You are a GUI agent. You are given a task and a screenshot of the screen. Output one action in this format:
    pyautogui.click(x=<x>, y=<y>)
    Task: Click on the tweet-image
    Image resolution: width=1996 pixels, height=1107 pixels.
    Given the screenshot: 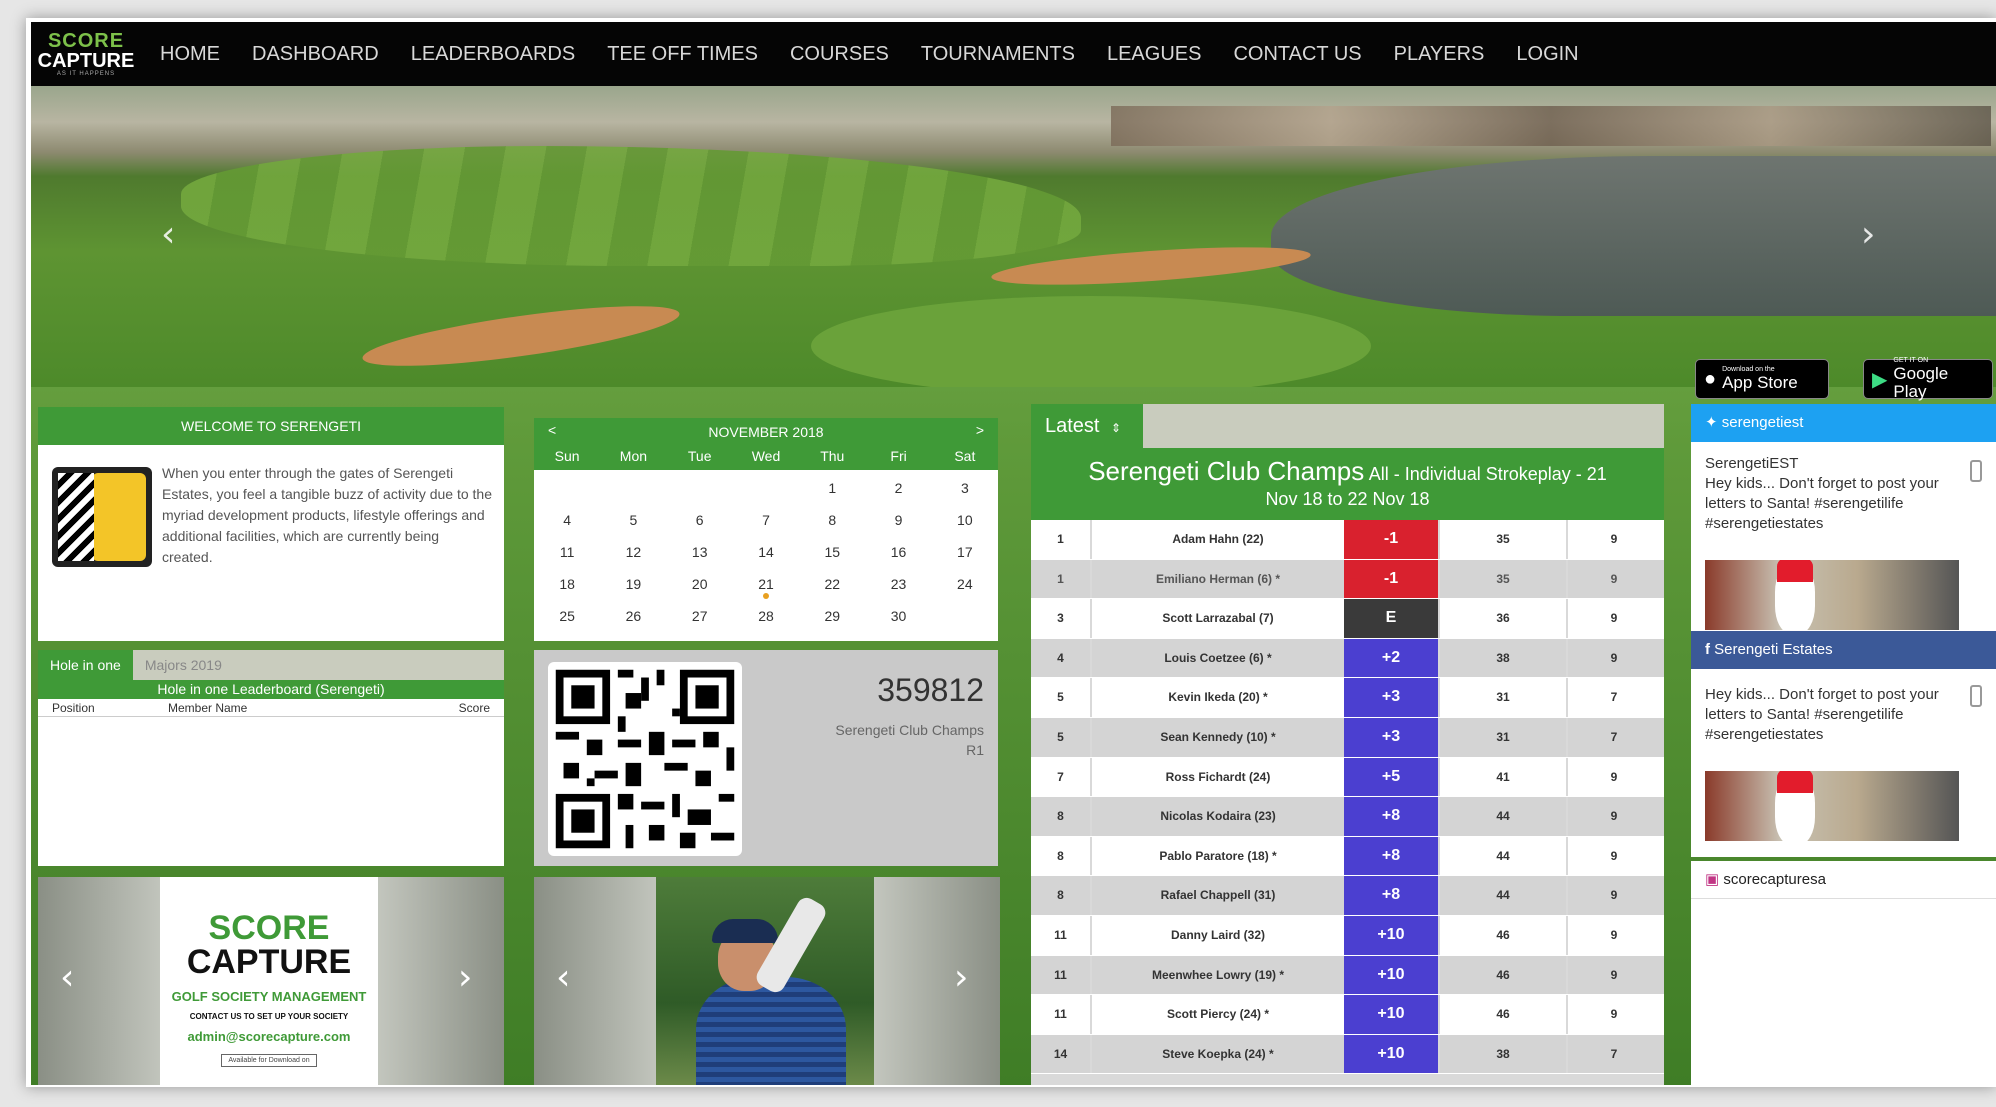 What is the action you would take?
    pyautogui.click(x=1832, y=595)
    